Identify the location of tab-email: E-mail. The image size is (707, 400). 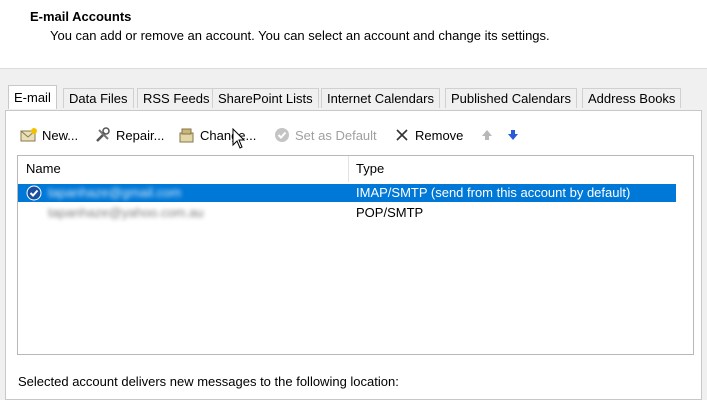
(32, 97).